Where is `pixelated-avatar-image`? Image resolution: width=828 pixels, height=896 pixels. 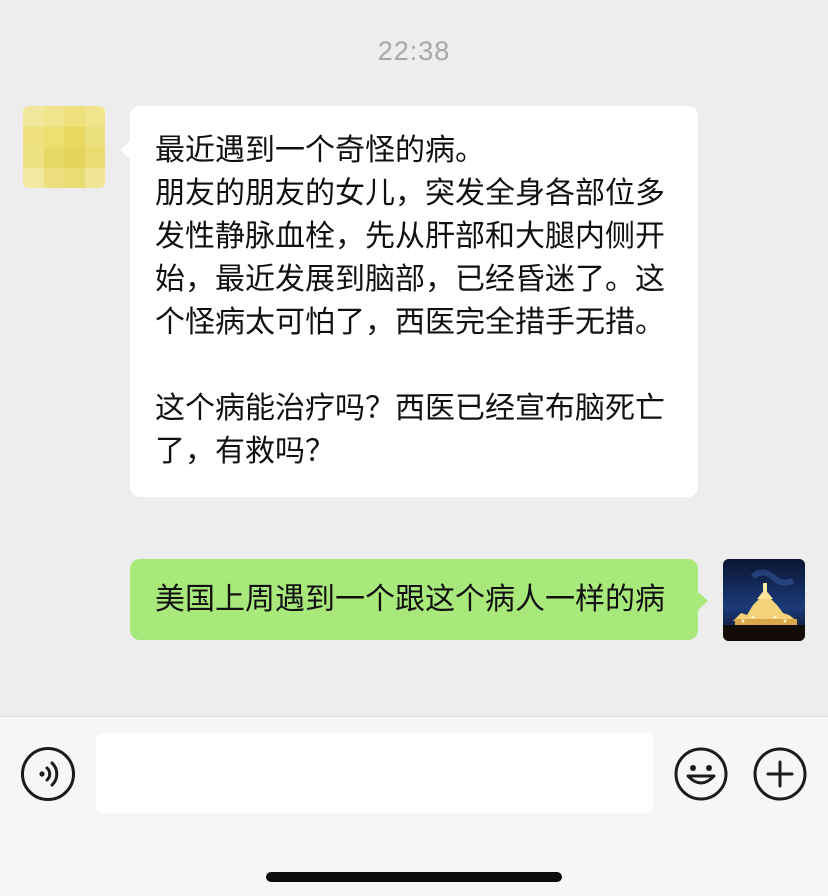 pixelated-avatar-image is located at coordinates (64, 147).